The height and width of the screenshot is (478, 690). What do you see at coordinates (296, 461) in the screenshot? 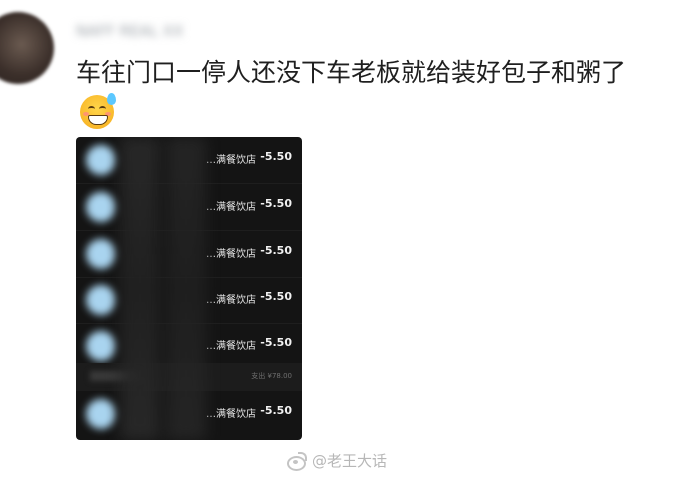
I see `weibo-logo-icon` at bounding box center [296, 461].